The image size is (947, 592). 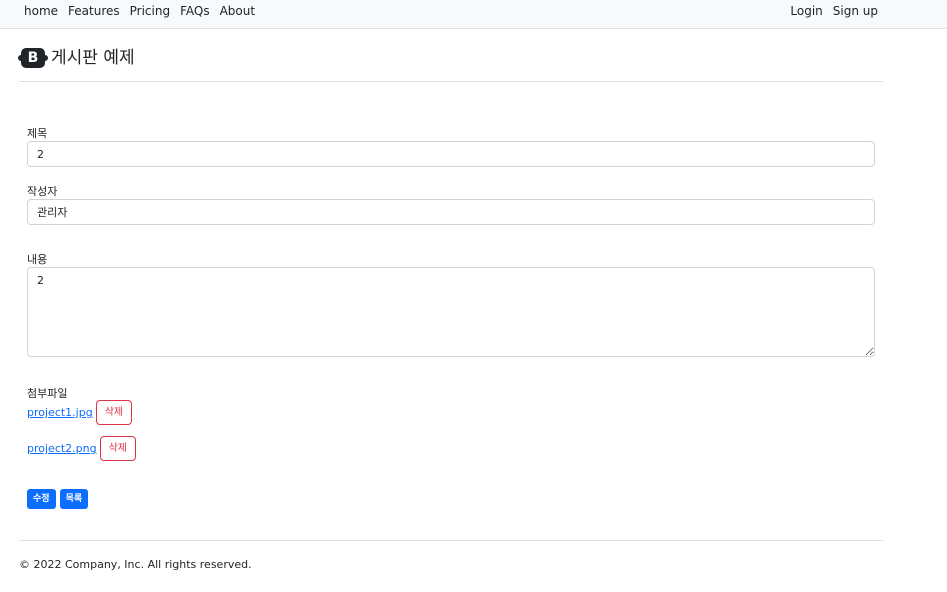 What do you see at coordinates (451, 540) in the screenshot?
I see `footer-divider` at bounding box center [451, 540].